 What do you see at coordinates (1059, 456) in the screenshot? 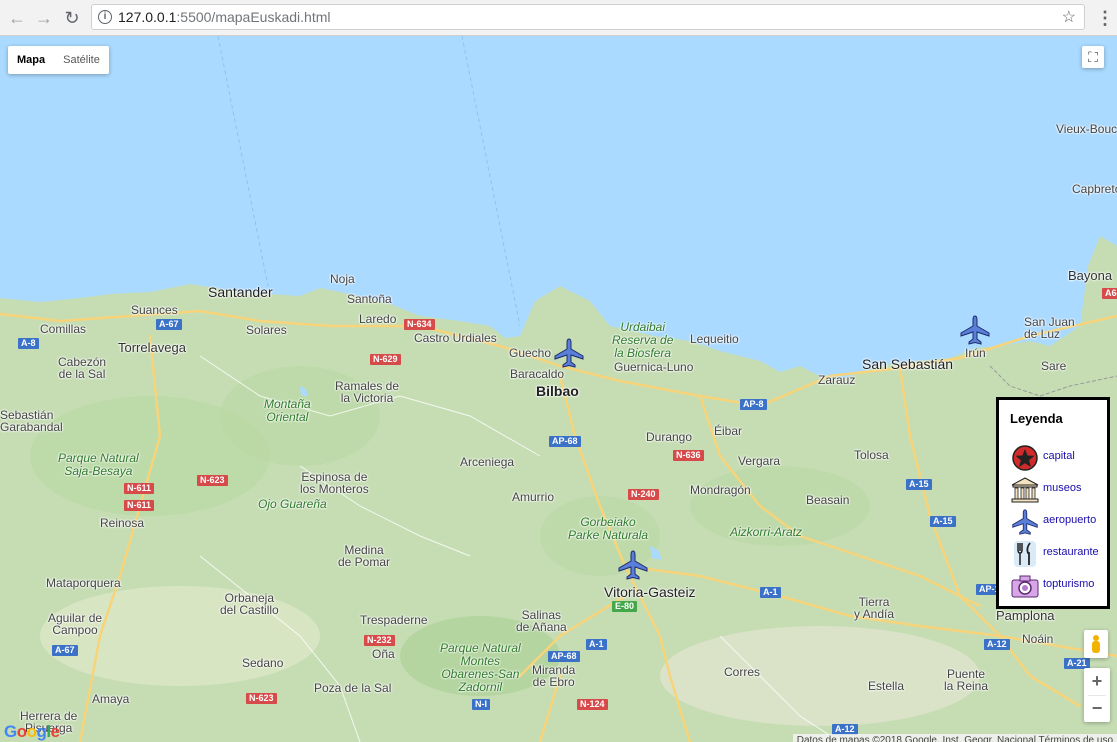
I see `legend-link-capital: capital` at bounding box center [1059, 456].